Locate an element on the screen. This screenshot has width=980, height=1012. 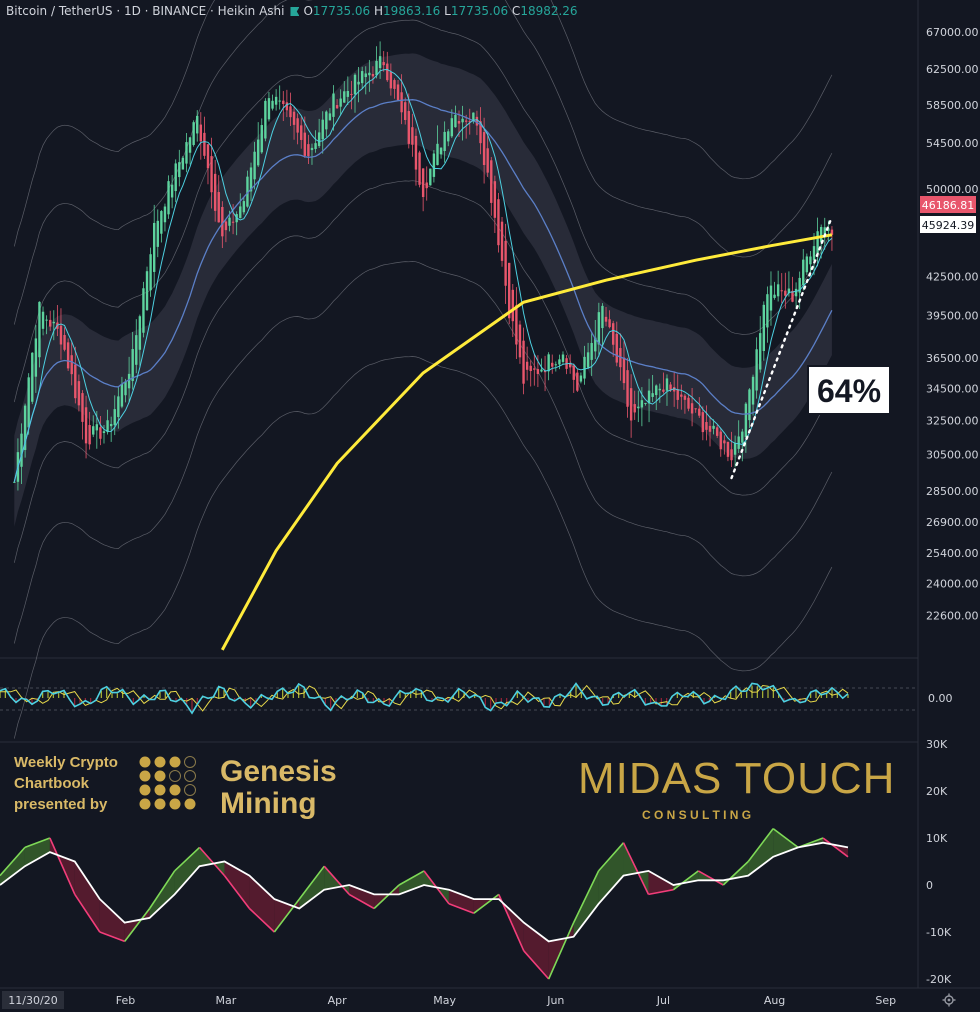
price-tick-label: 54500.00 is located at coordinates (952, 143).